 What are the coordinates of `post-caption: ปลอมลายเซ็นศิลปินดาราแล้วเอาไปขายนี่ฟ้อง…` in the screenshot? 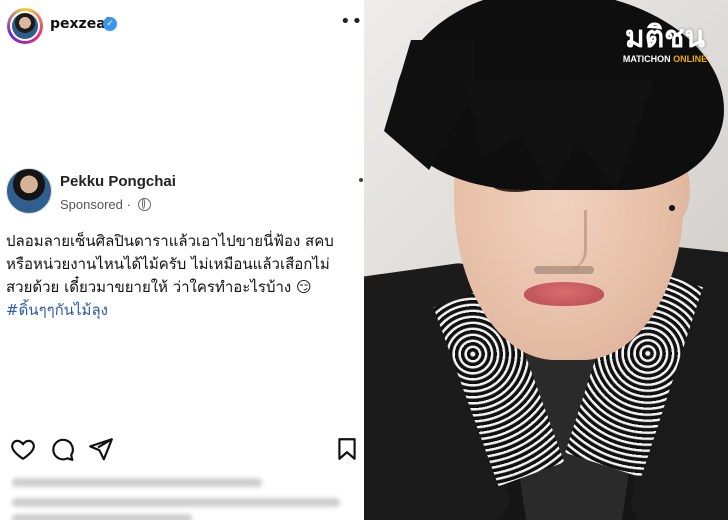 It's located at (184, 276).